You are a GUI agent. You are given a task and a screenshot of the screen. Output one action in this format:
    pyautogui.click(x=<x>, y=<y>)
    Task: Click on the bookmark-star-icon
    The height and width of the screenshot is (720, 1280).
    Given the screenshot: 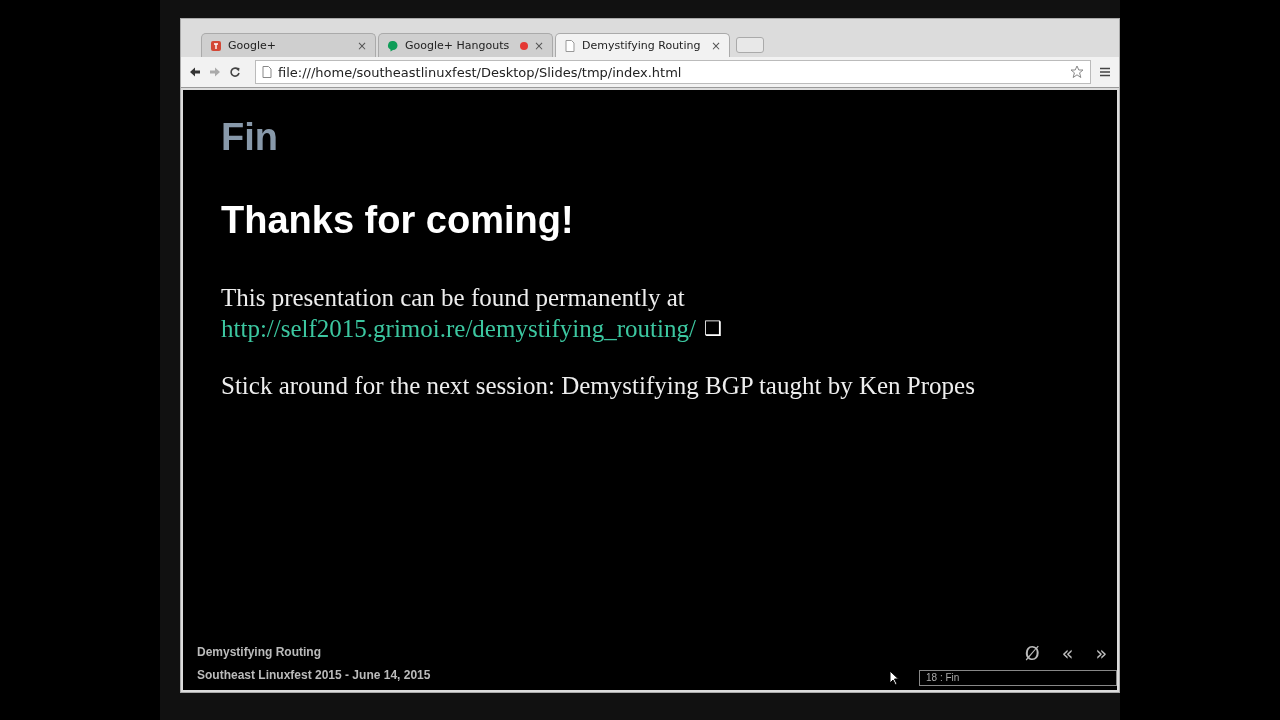 What is the action you would take?
    pyautogui.click(x=1077, y=72)
    